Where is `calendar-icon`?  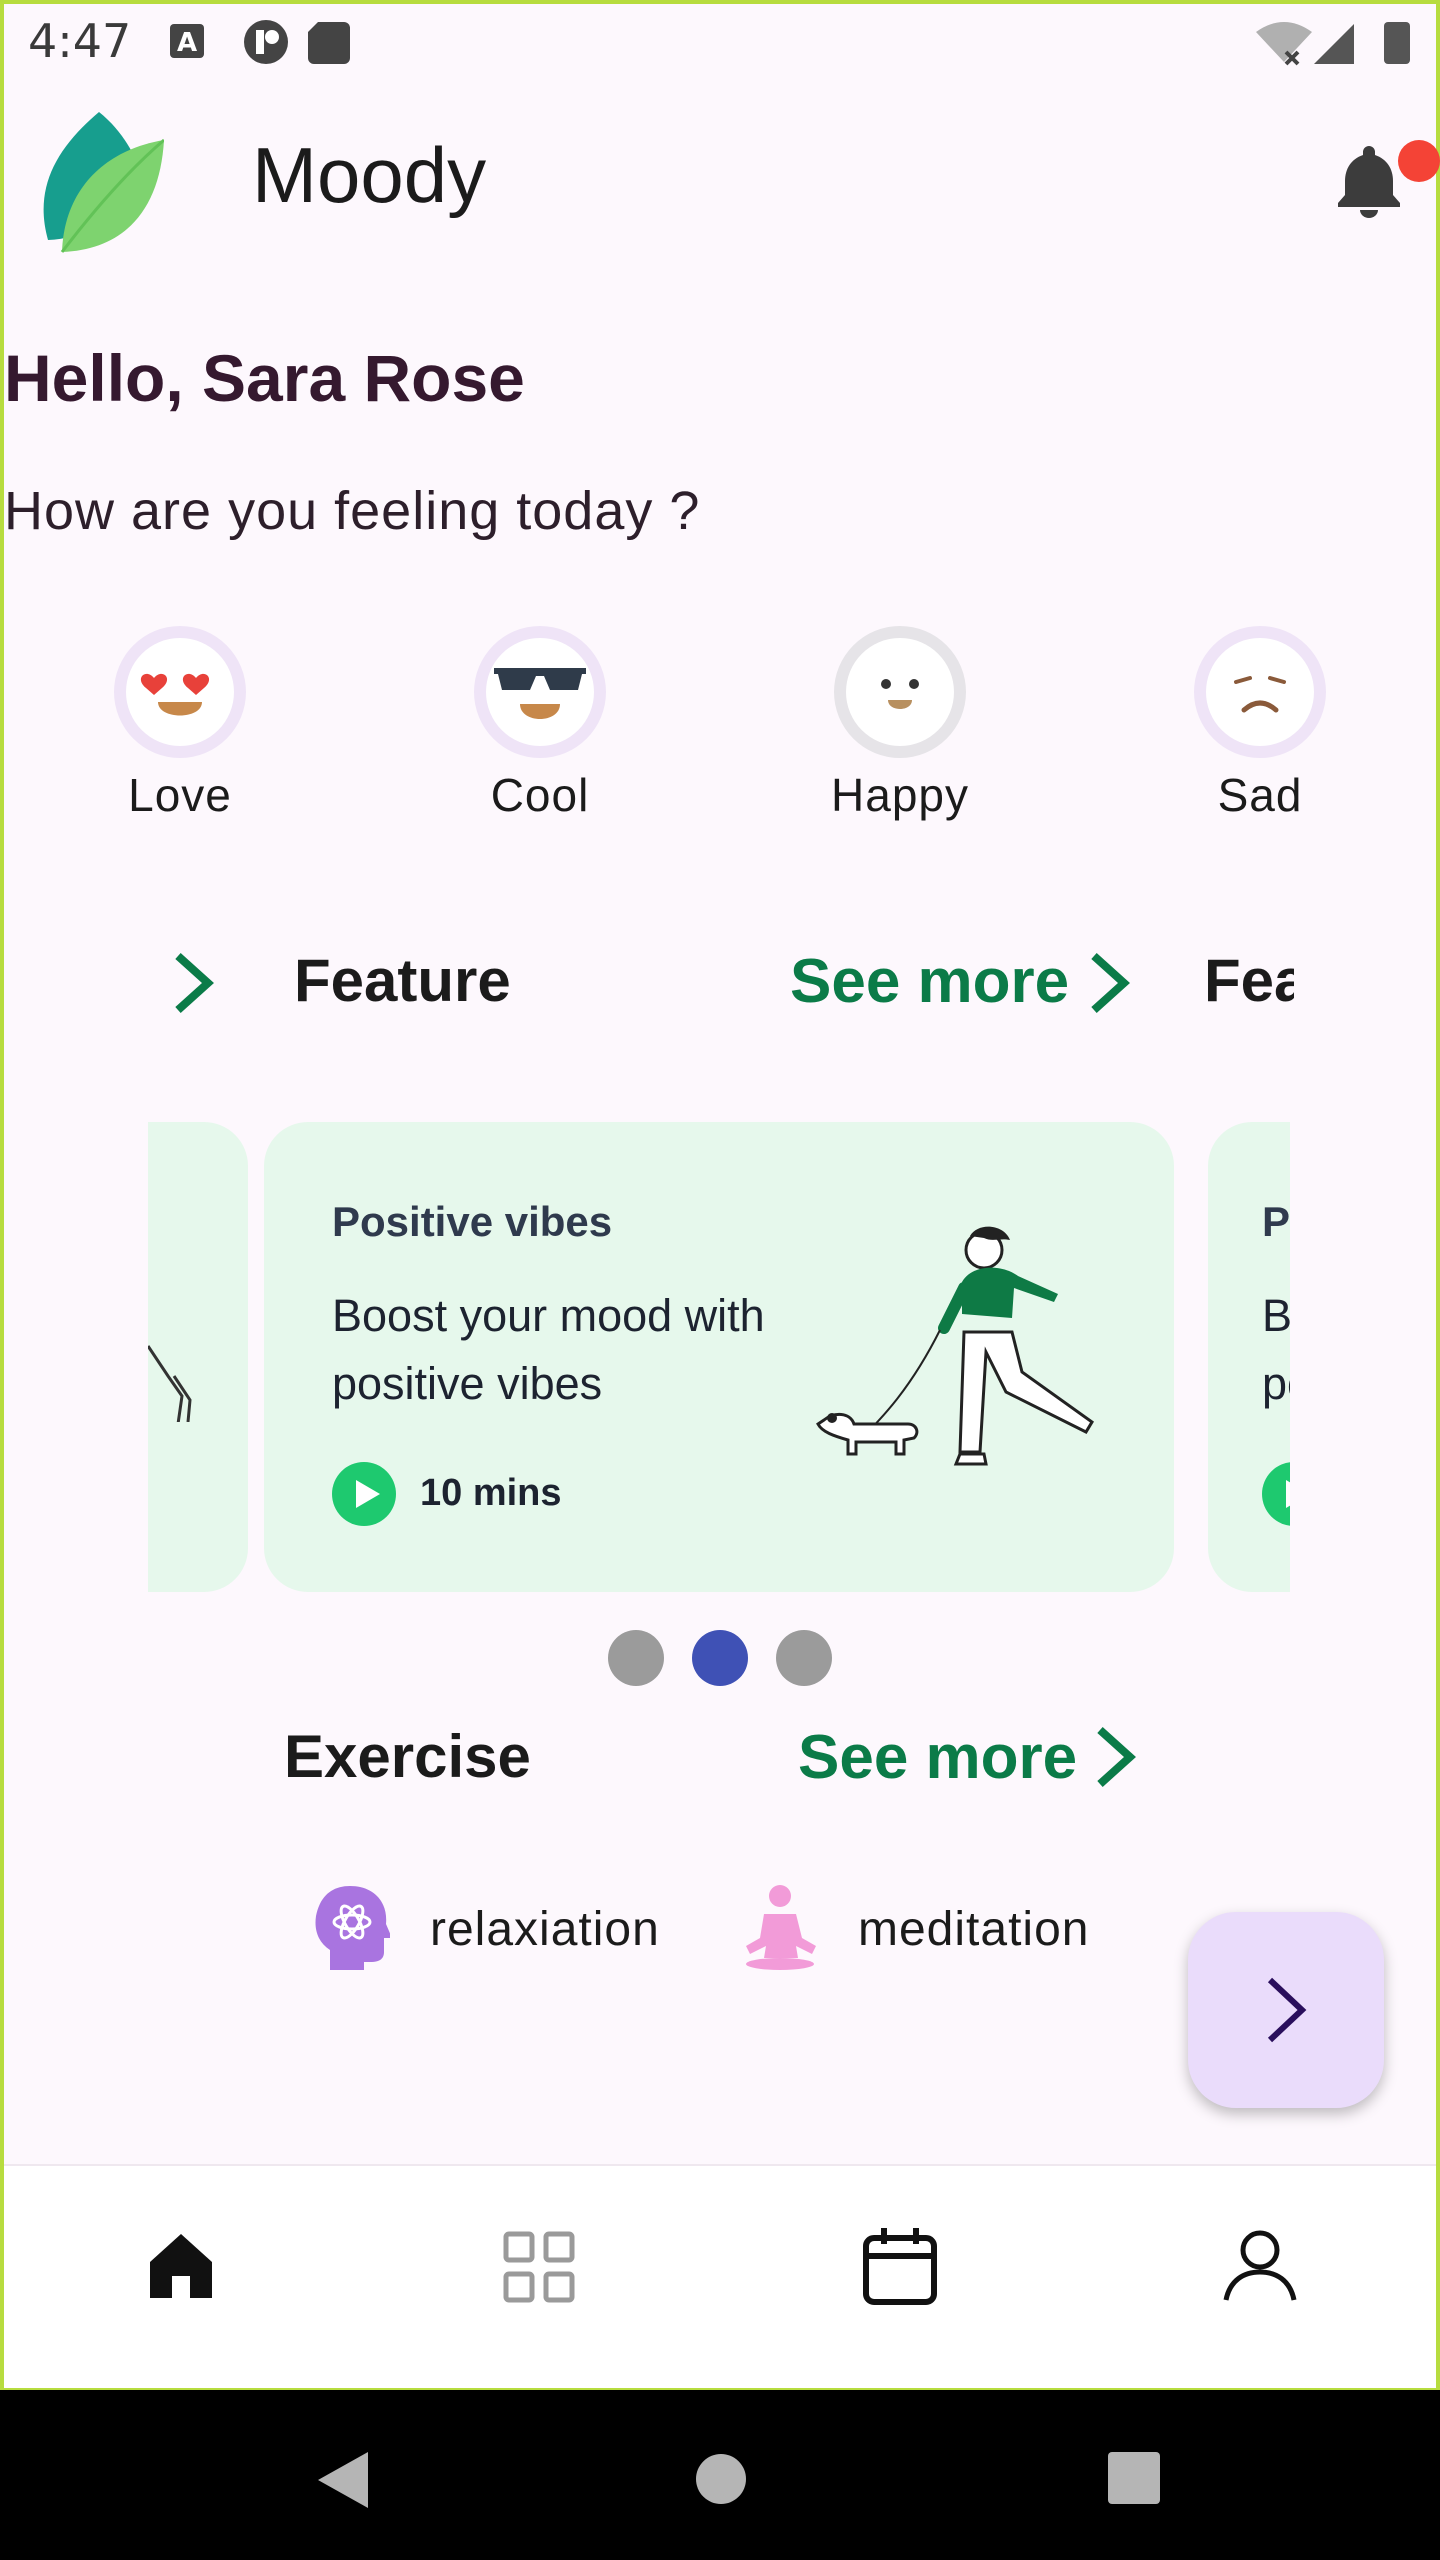
calendar-icon is located at coordinates (900, 2266).